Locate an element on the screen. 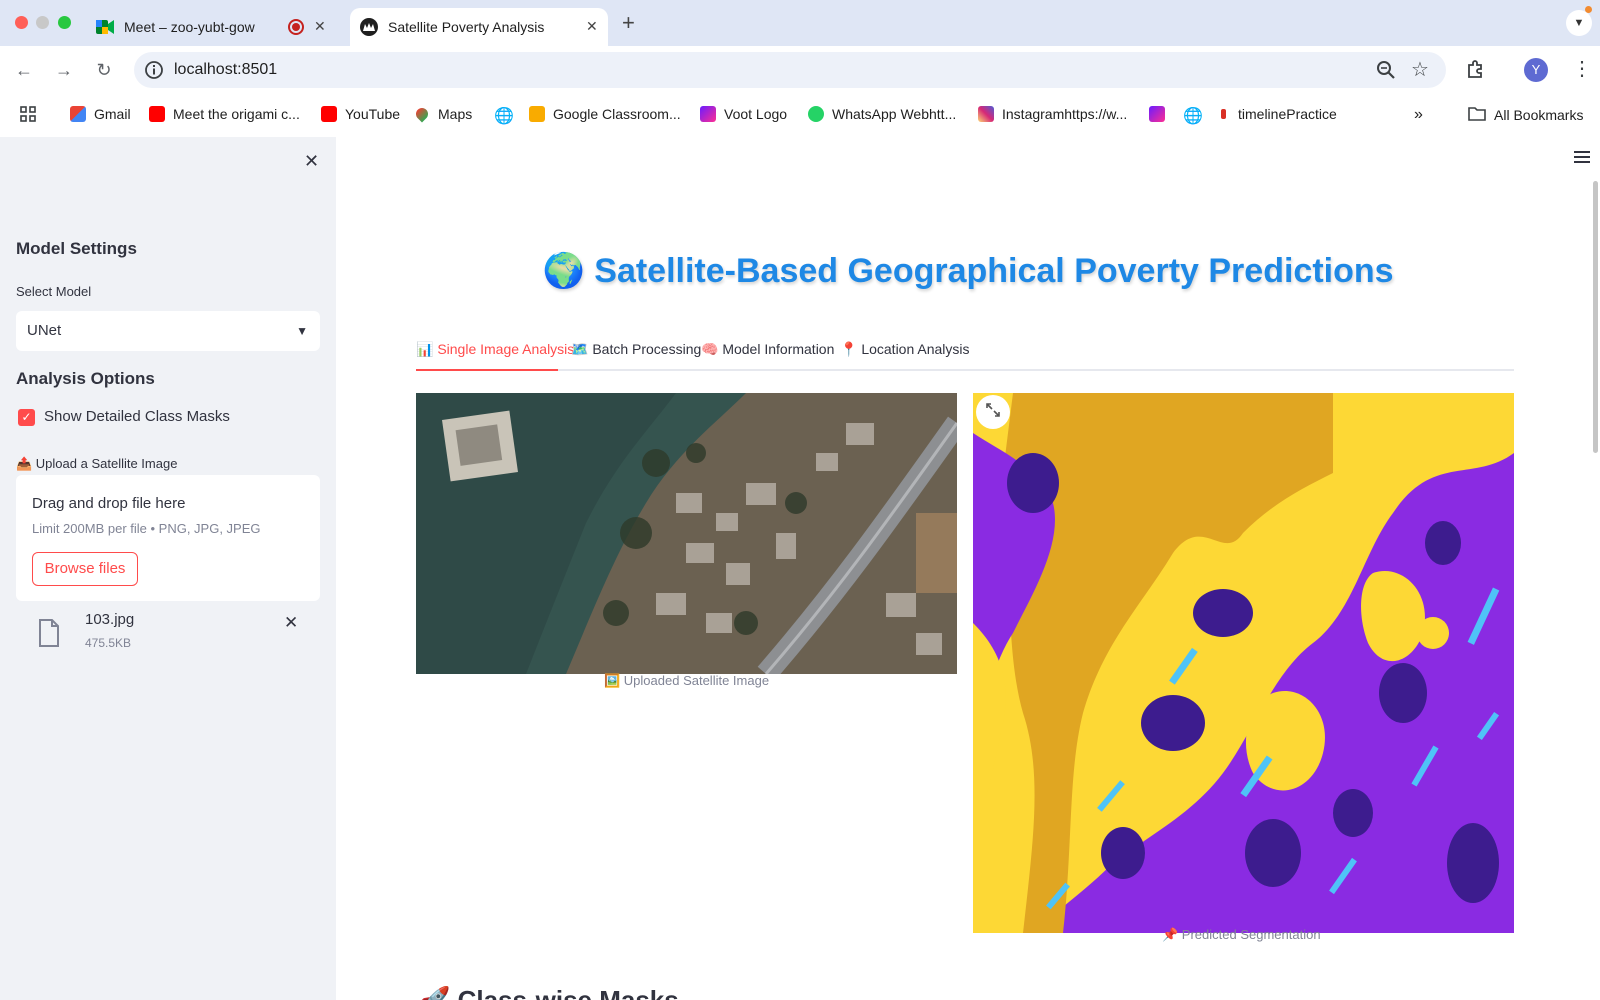 The width and height of the screenshot is (1600, 1000). check-icon: ✓ is located at coordinates (26, 417).